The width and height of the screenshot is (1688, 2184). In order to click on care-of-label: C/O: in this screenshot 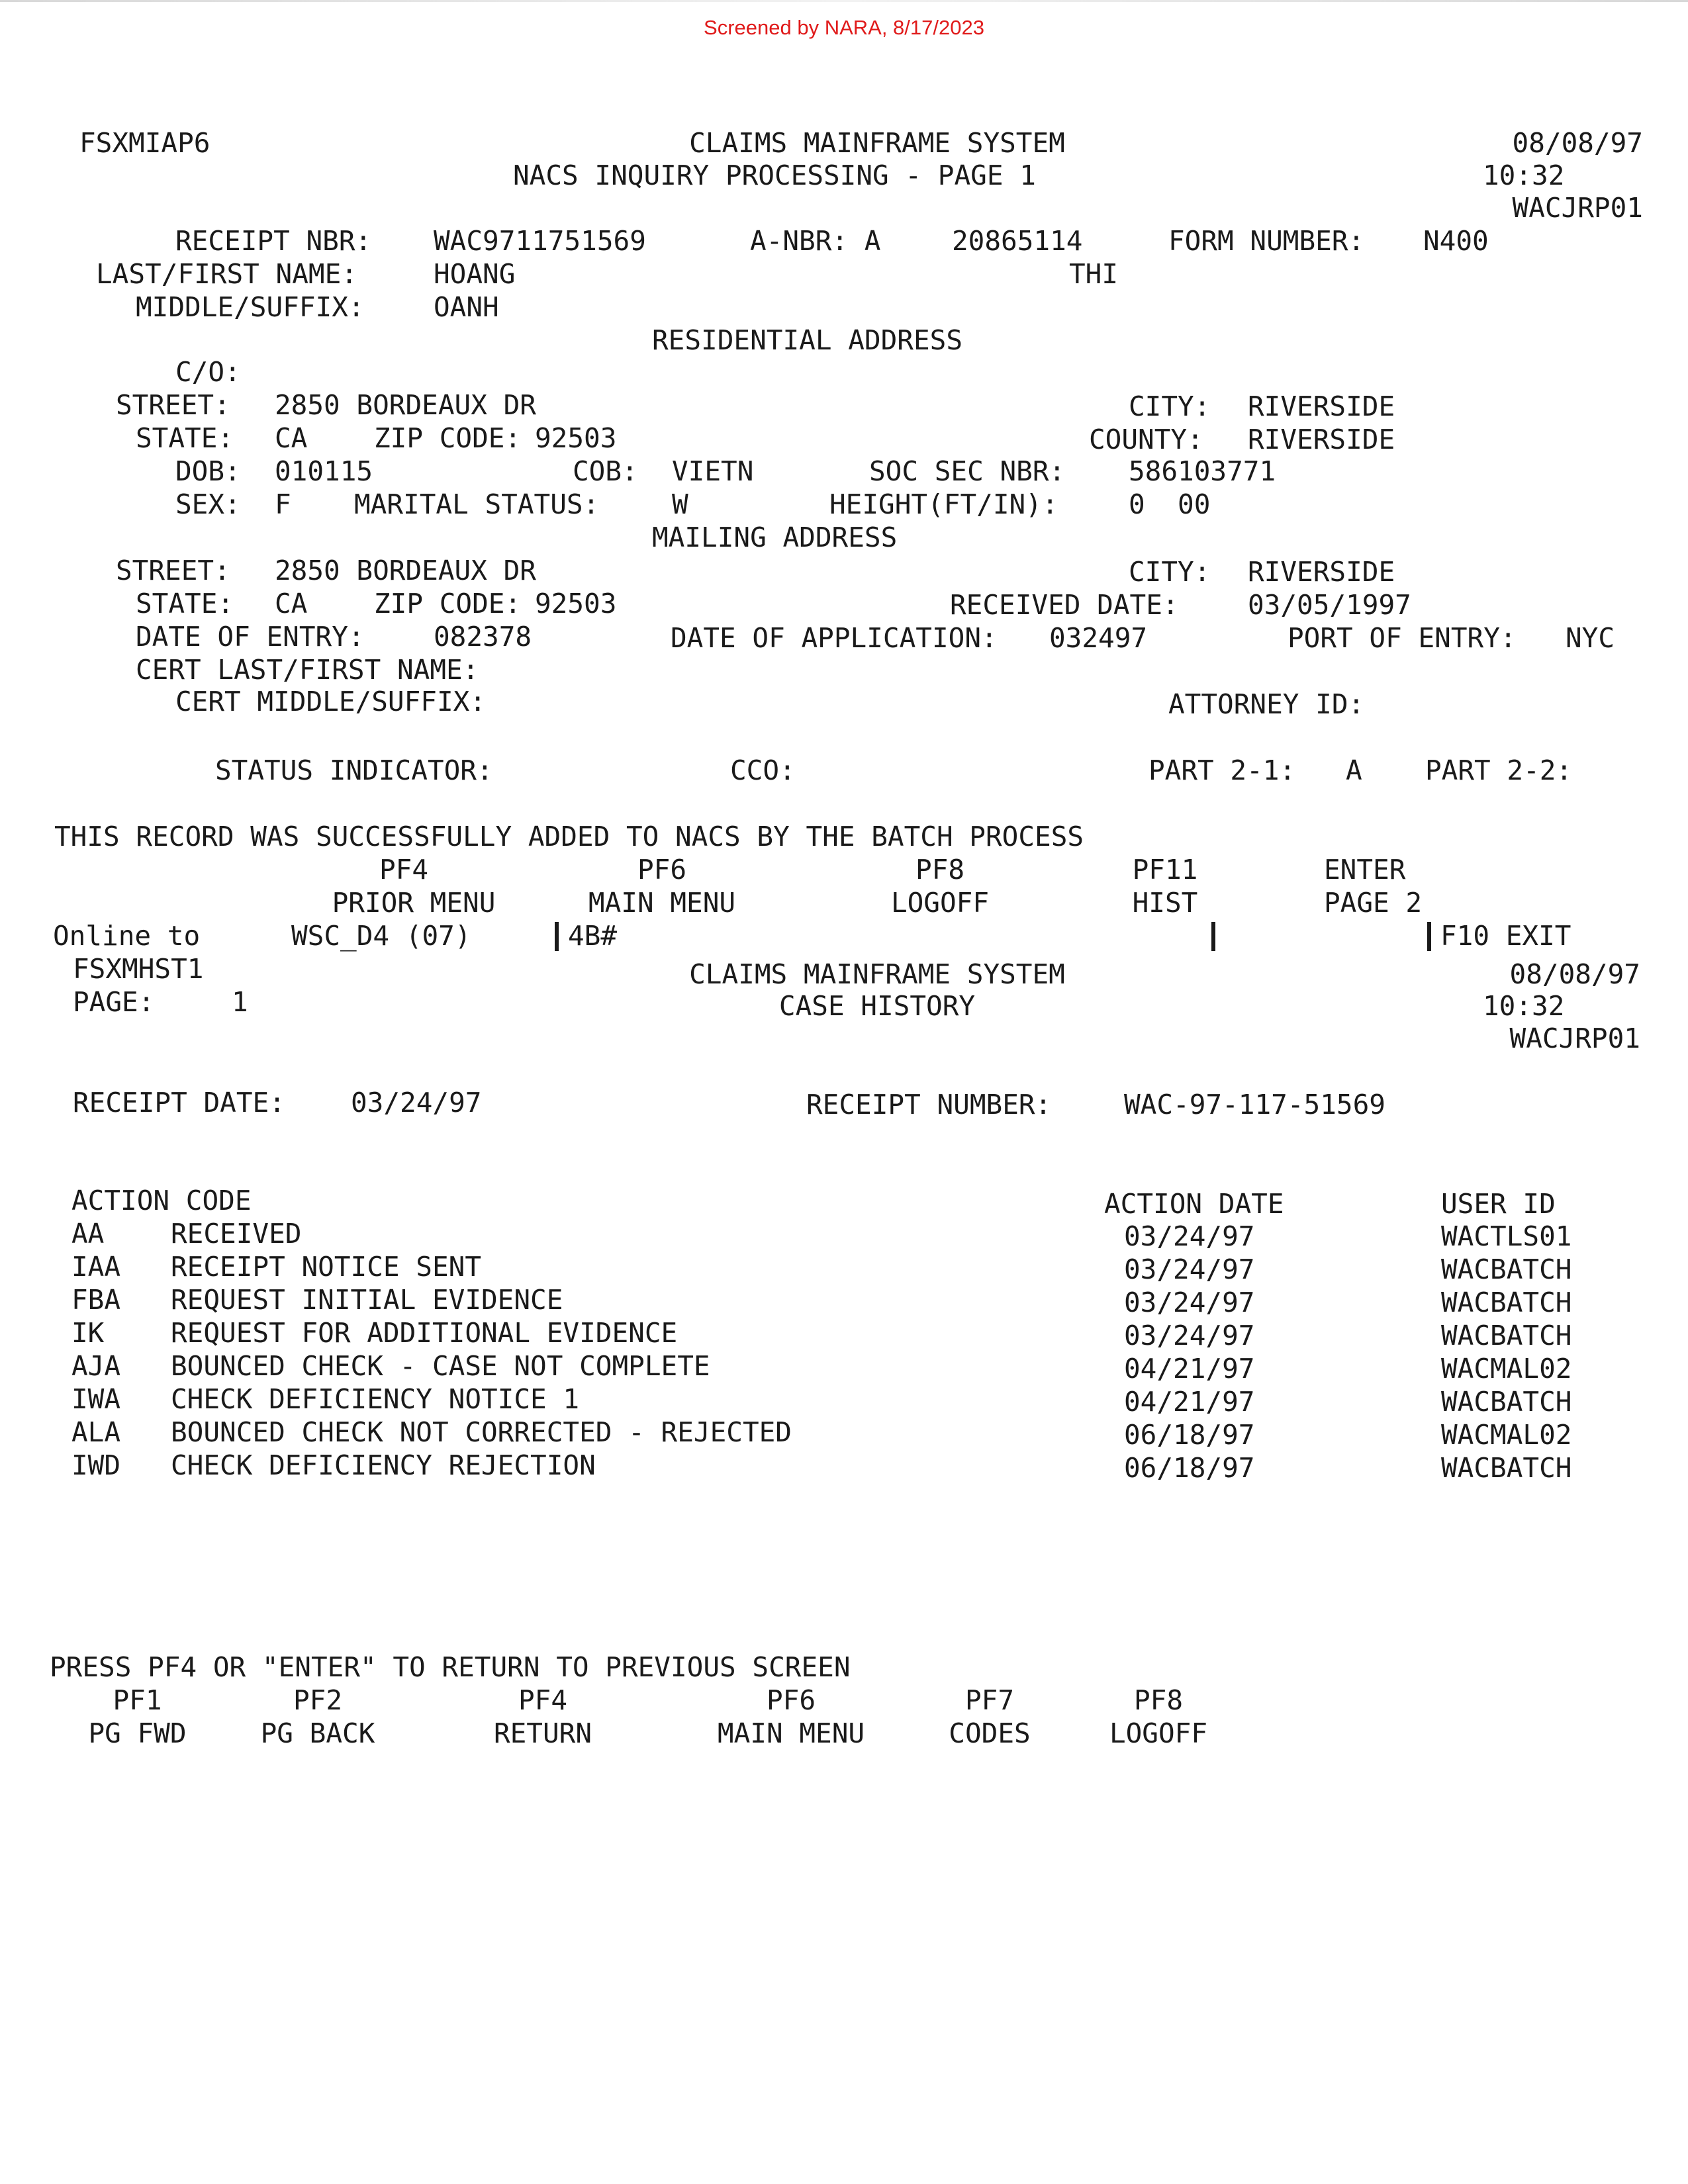, I will do `click(208, 372)`.